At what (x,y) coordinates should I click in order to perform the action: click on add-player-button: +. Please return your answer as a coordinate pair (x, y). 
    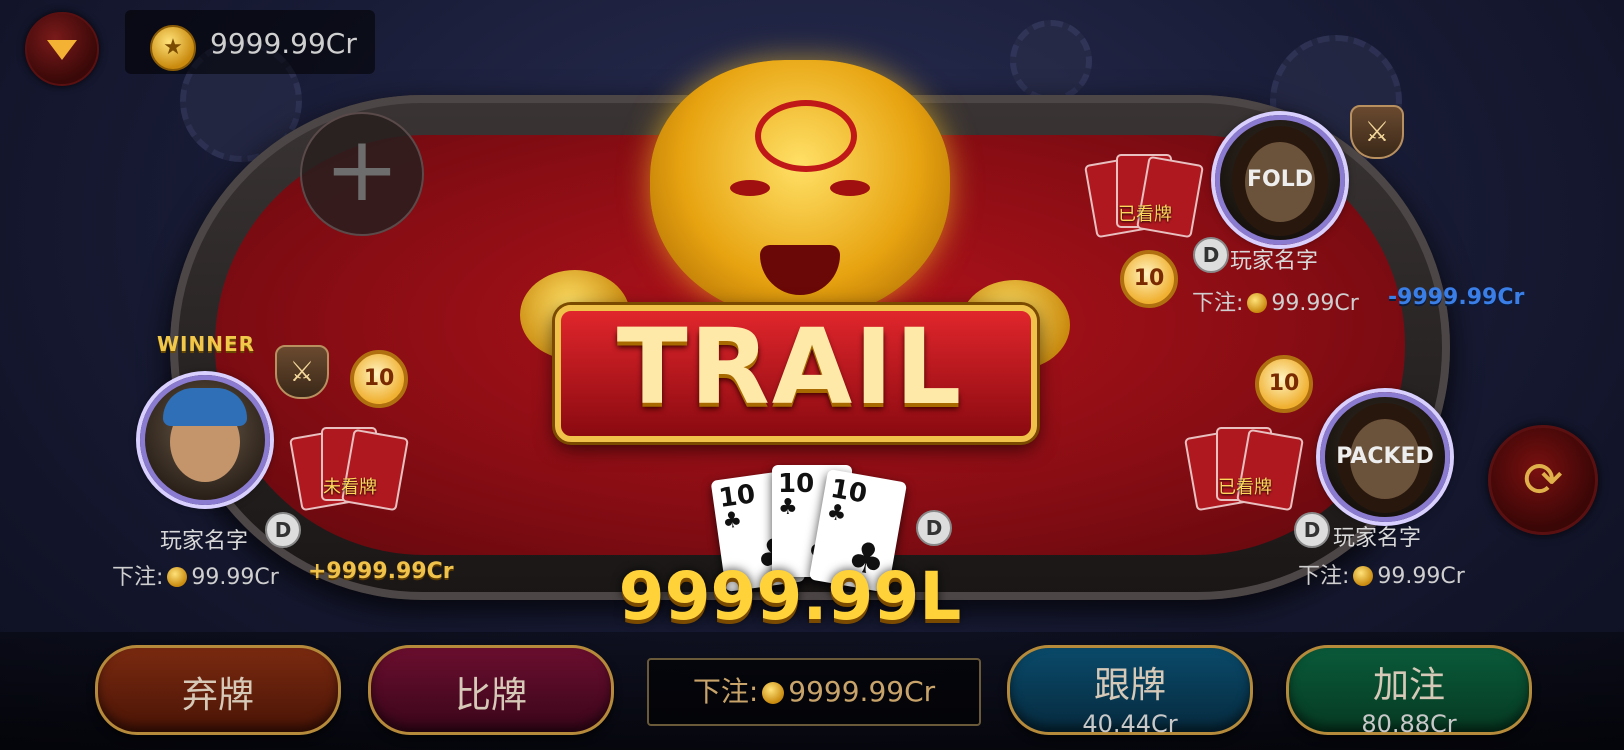
    Looking at the image, I should click on (362, 174).